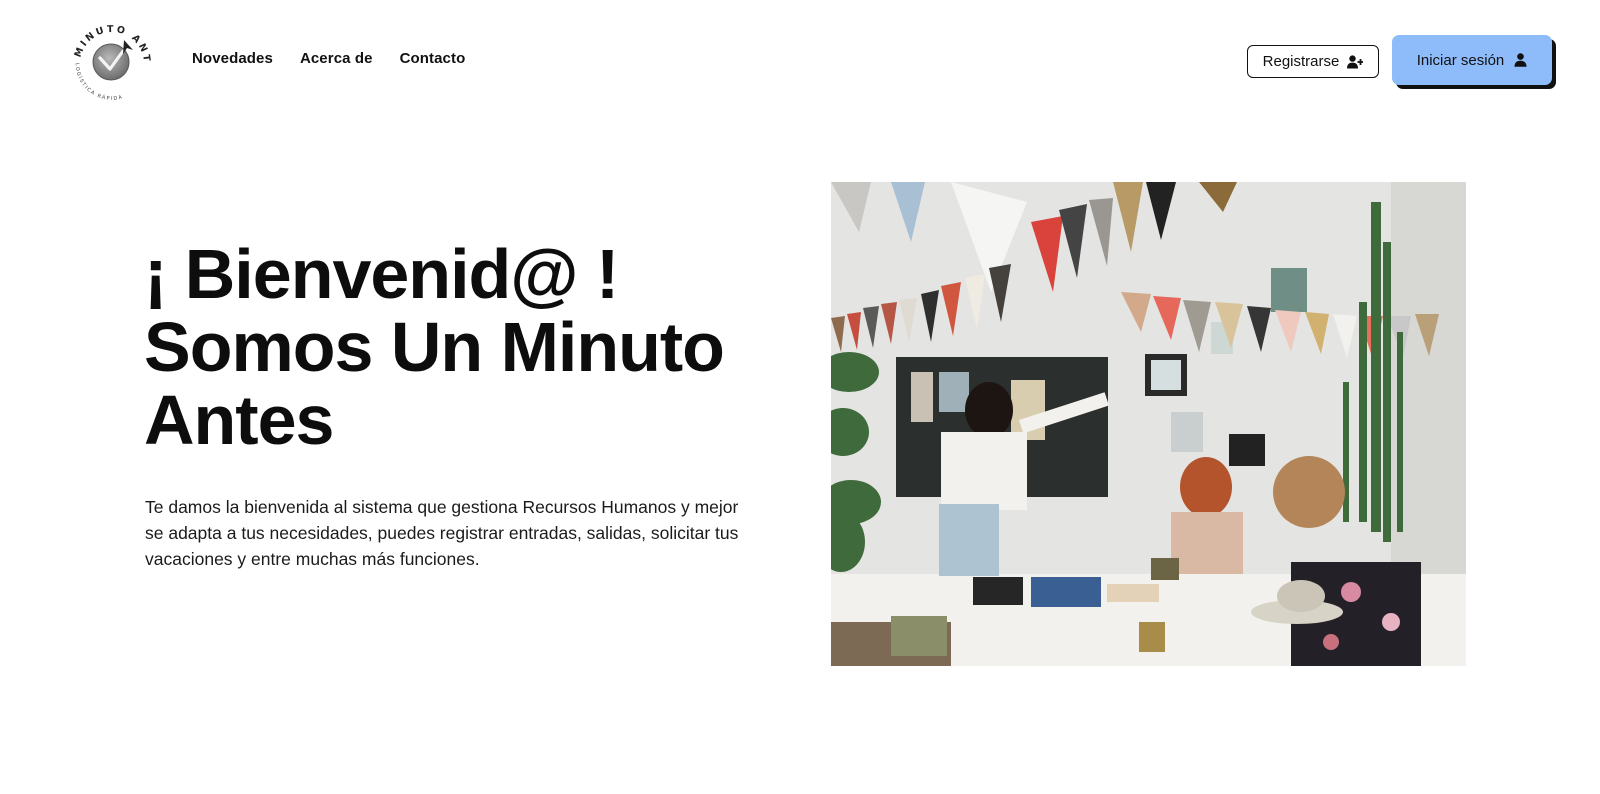 The width and height of the screenshot is (1600, 794). What do you see at coordinates (433, 58) in the screenshot?
I see `nav-link-contacto: Contacto` at bounding box center [433, 58].